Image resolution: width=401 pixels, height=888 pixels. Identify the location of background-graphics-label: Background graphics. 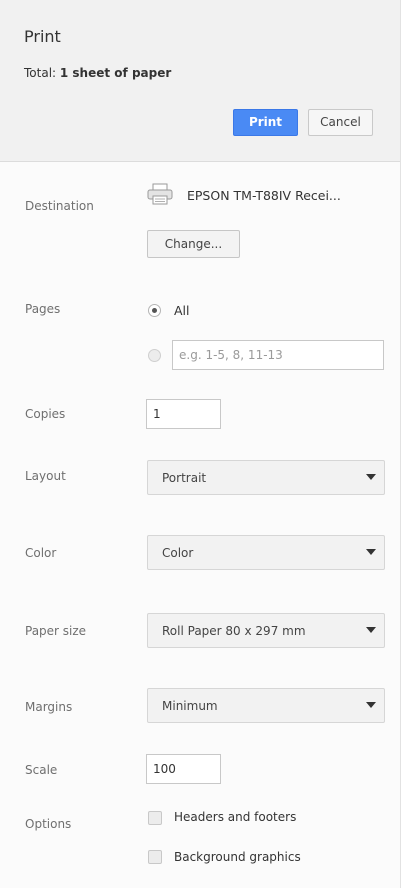
(237, 857).